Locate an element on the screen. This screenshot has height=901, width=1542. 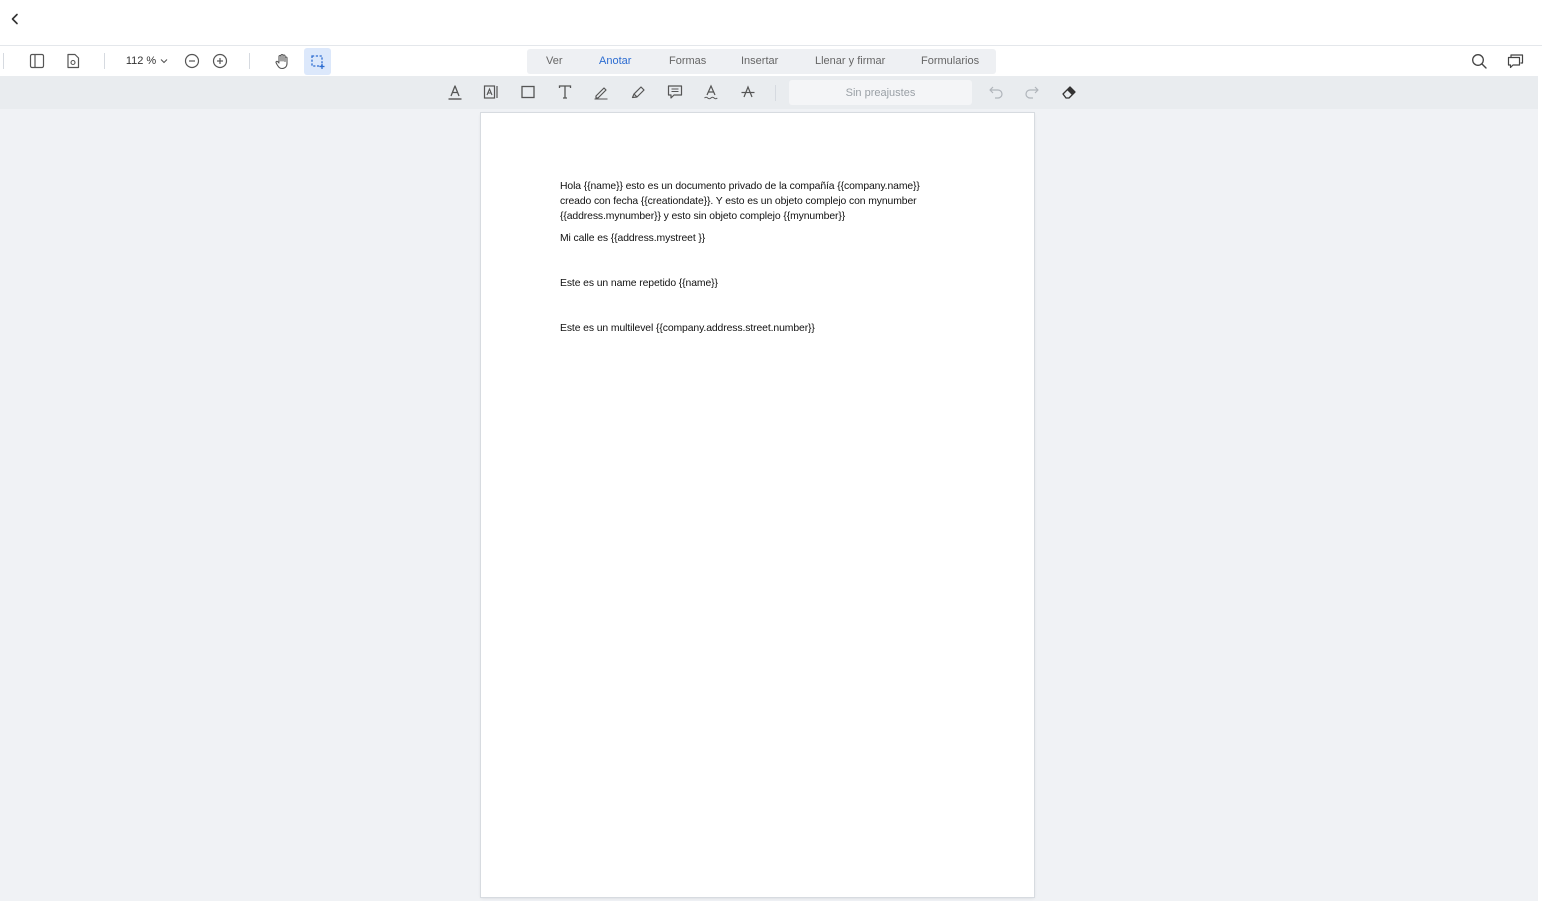
tab-formularios: Formularios is located at coordinates (950, 61).